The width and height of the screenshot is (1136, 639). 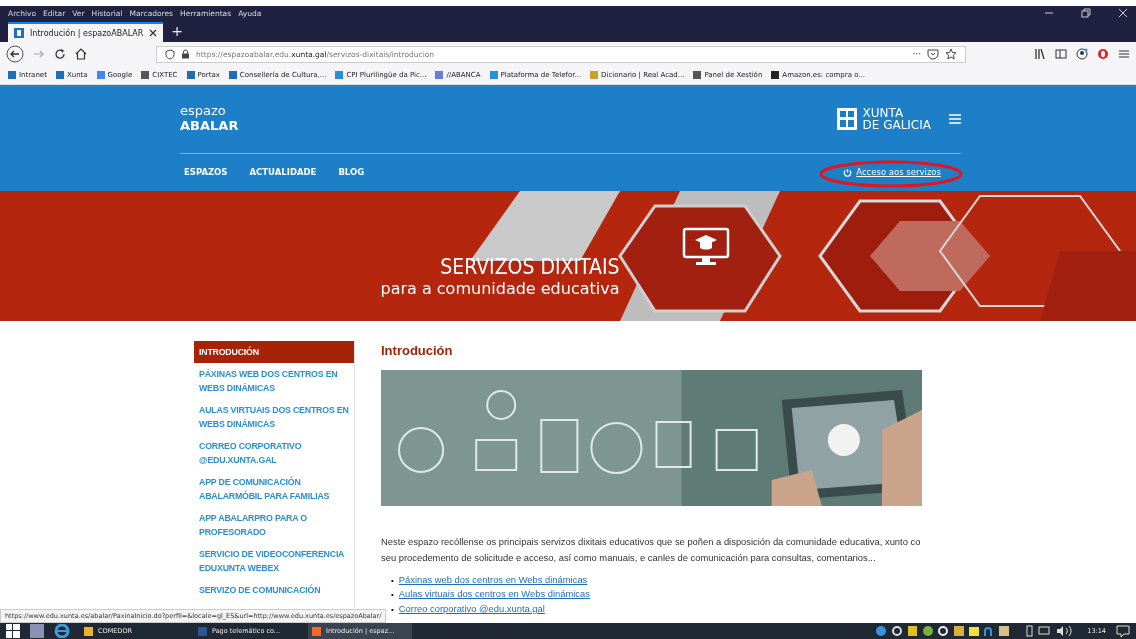 I want to click on power-icon, so click(x=848, y=172).